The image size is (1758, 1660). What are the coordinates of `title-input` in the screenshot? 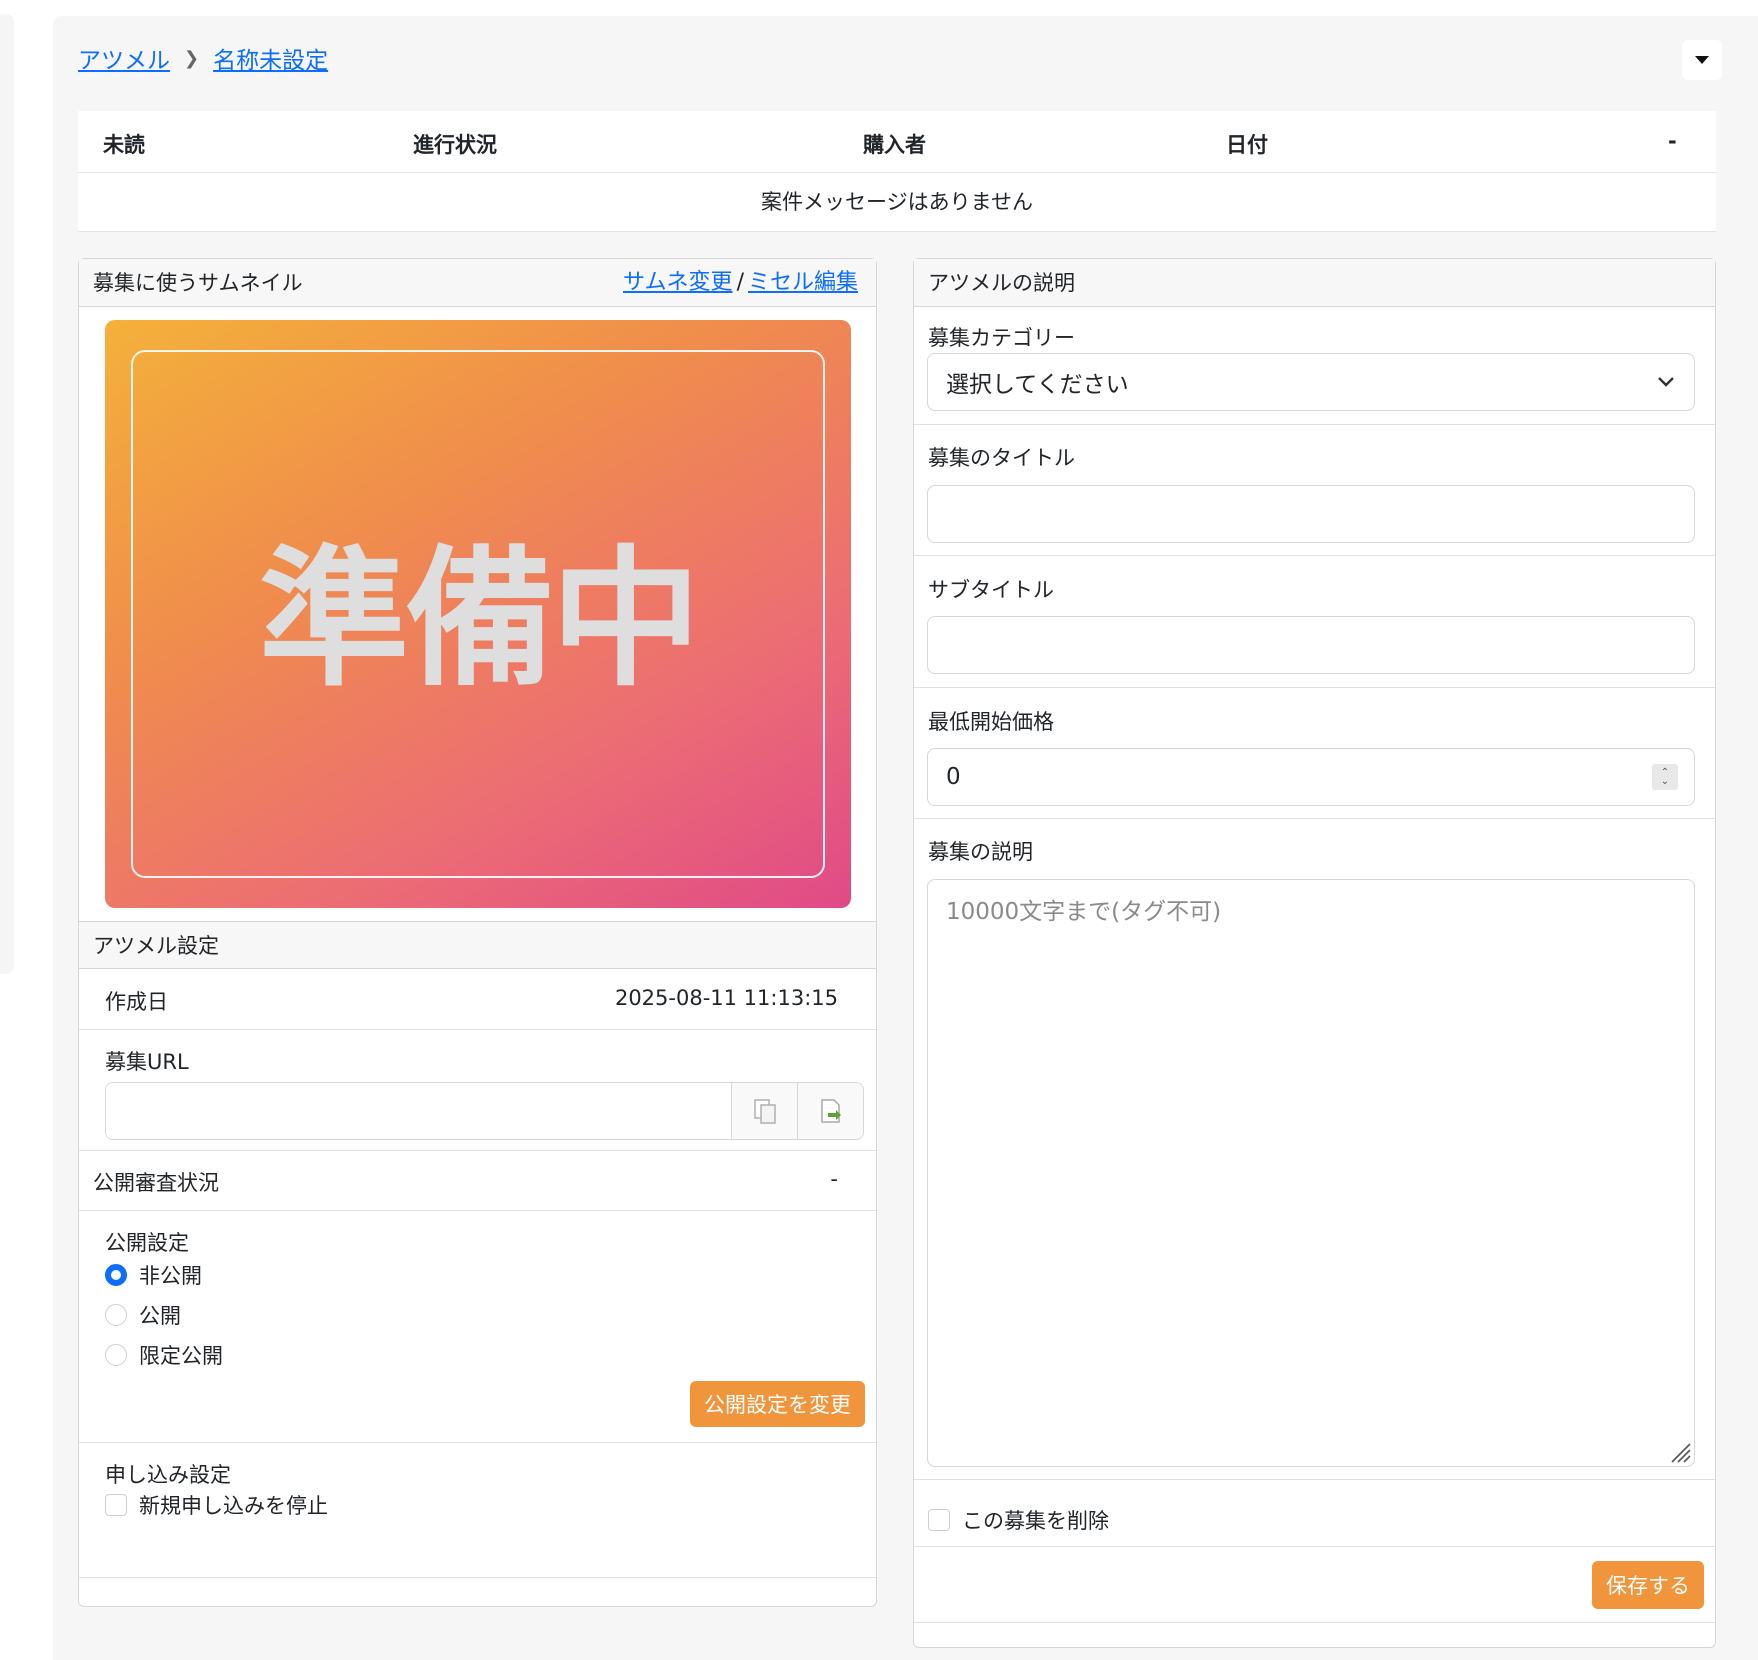 It's located at (1311, 514).